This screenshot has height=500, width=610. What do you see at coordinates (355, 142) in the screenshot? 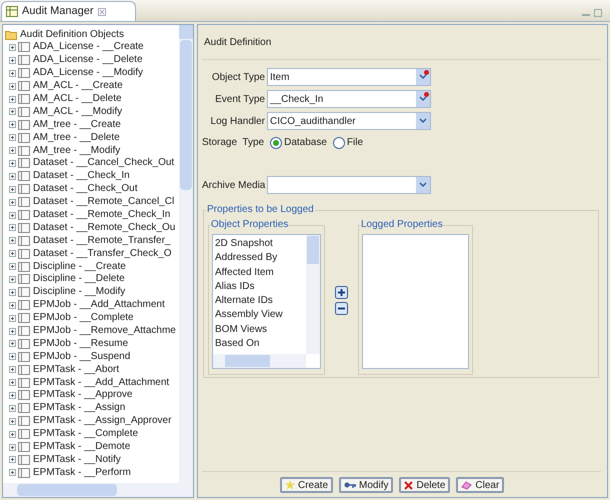
I see `radio-label: File` at bounding box center [355, 142].